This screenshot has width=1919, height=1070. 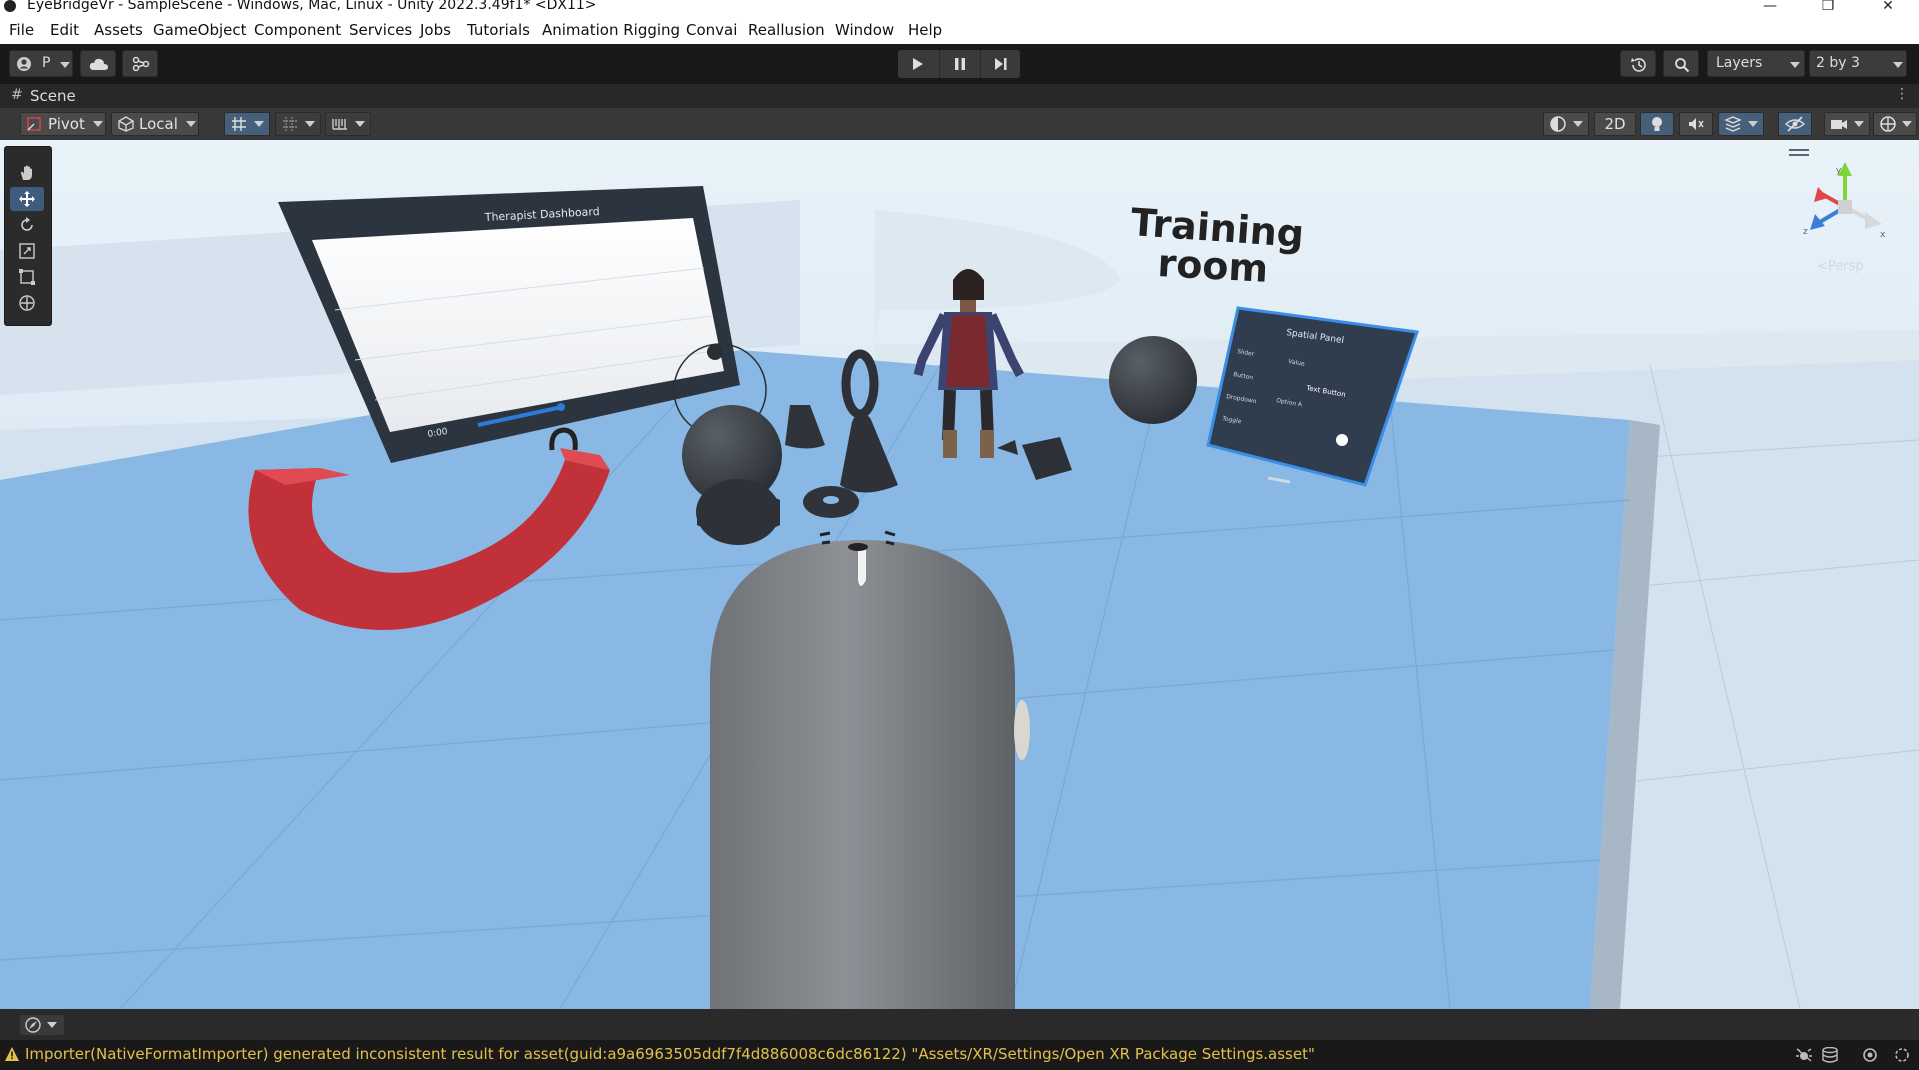 I want to click on layers-dropdown: Layers, so click(x=1756, y=63).